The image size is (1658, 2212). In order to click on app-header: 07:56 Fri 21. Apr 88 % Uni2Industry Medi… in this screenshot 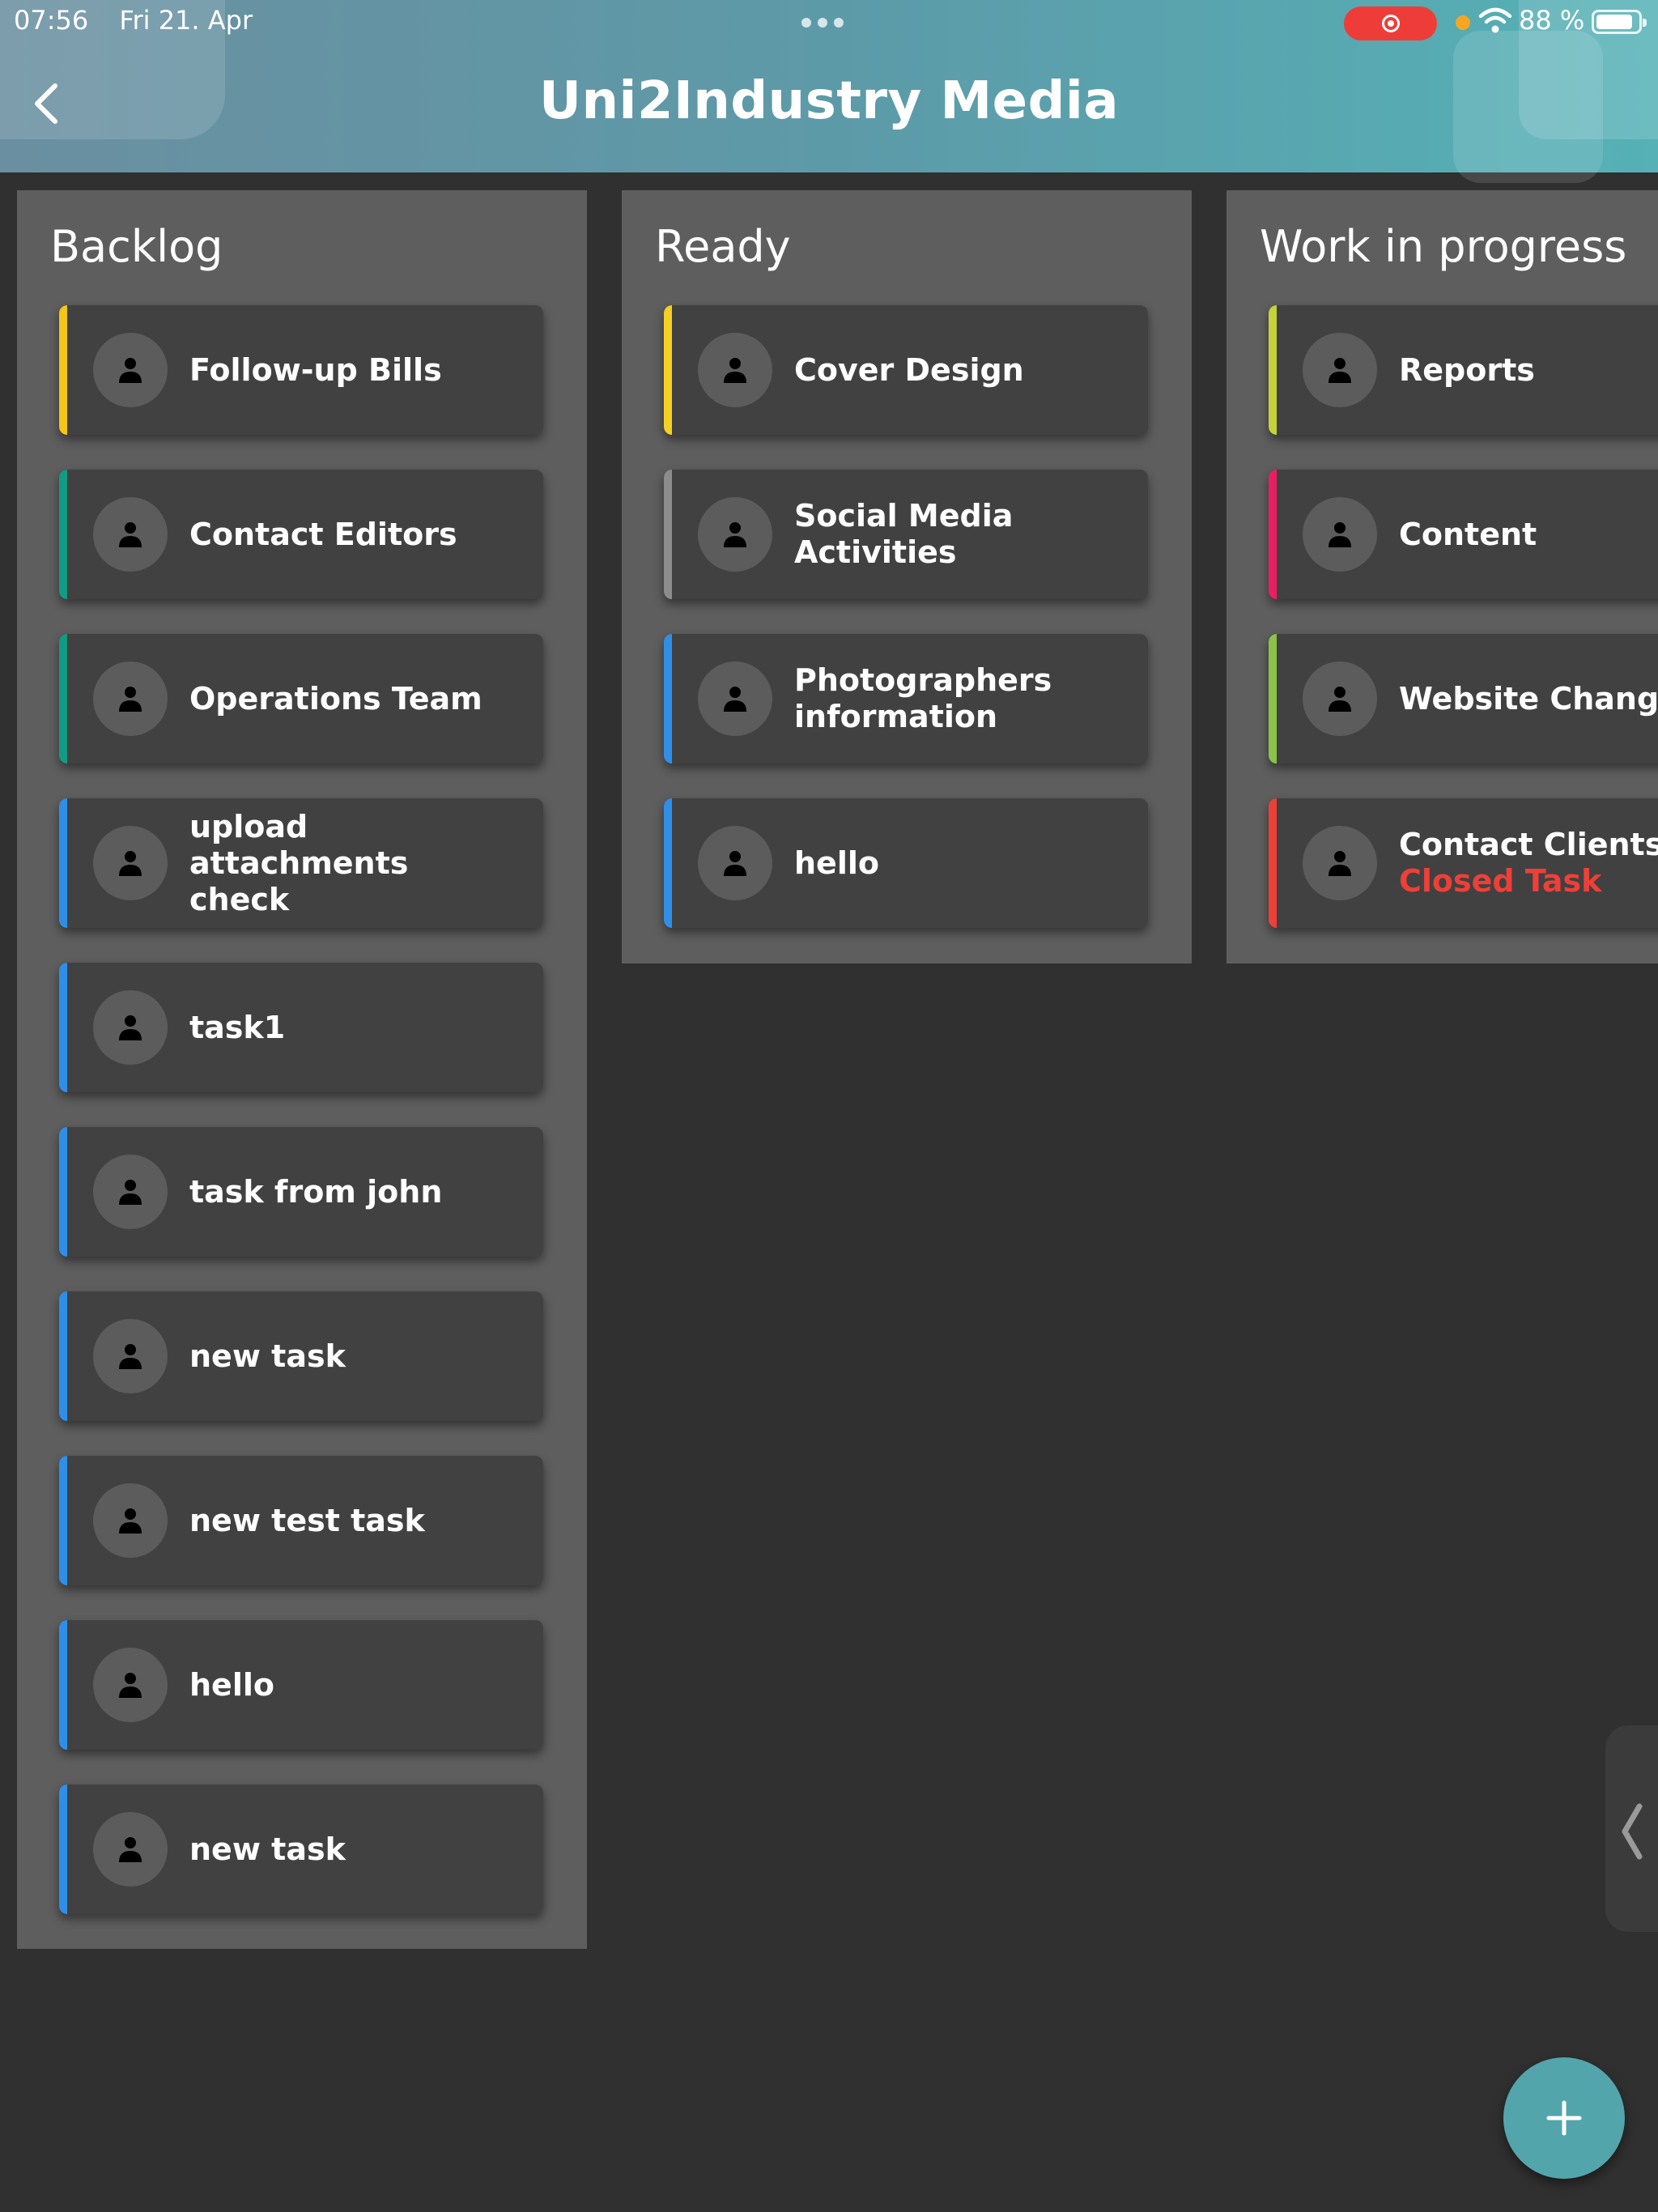, I will do `click(829, 92)`.